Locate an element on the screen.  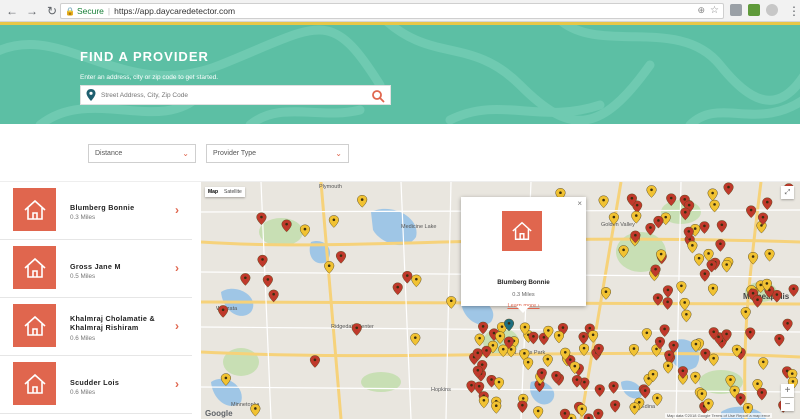
search-input is located at coordinates (236, 95).